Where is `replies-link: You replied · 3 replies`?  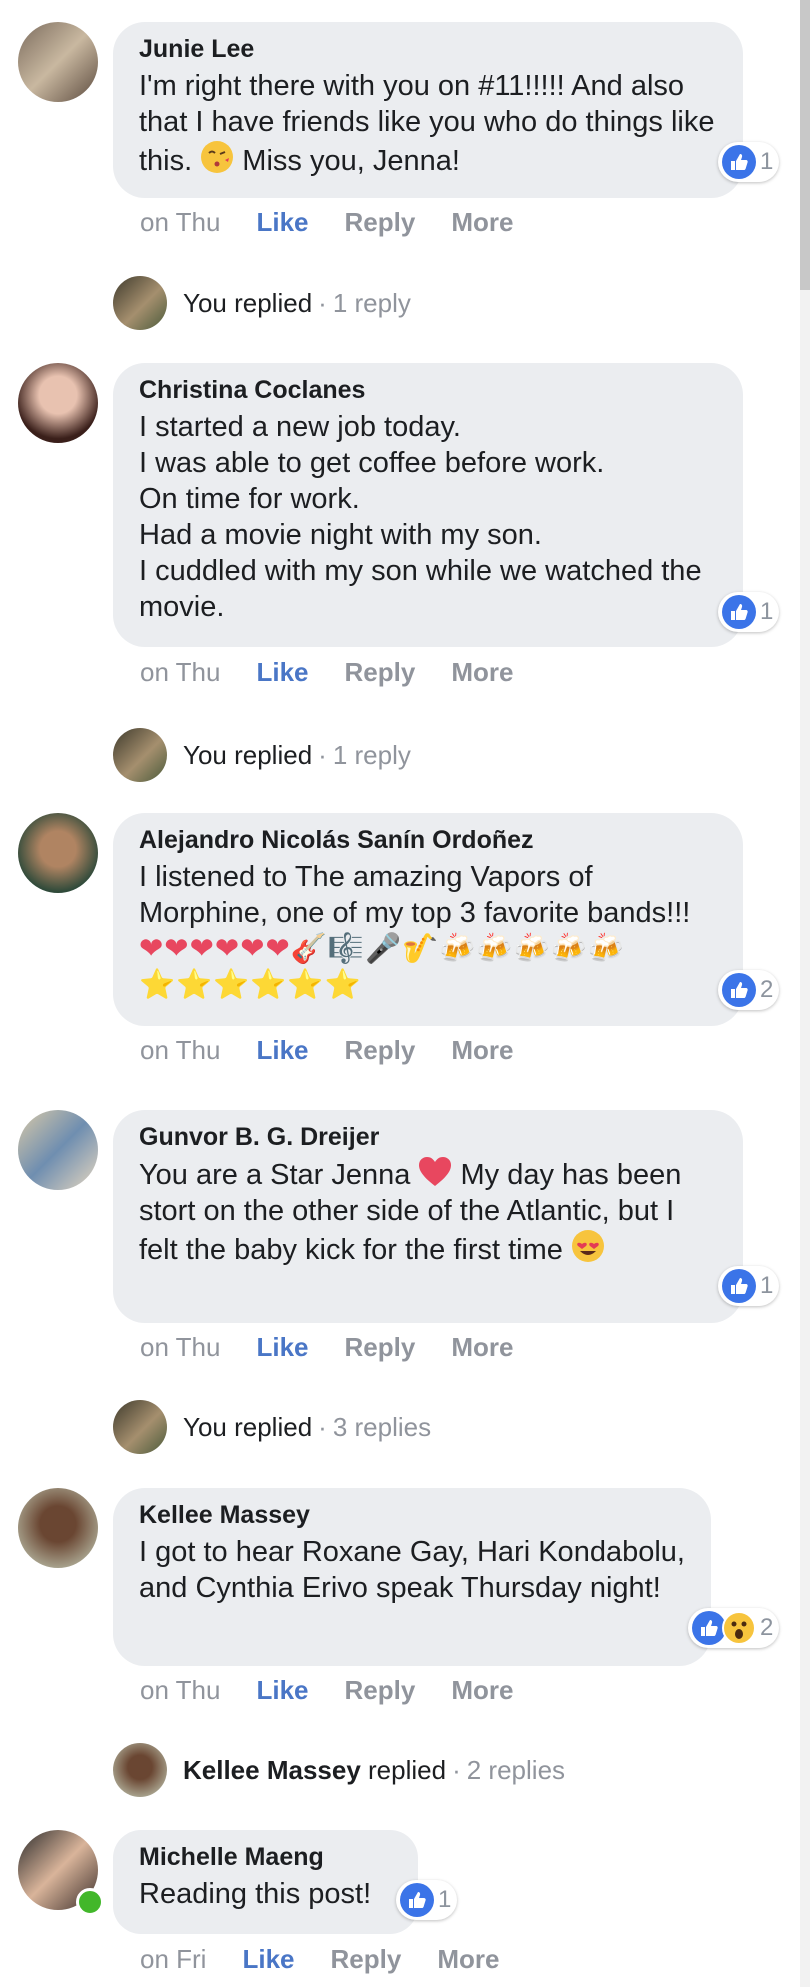
replies-link: You replied · 3 replies is located at coordinates (272, 1427).